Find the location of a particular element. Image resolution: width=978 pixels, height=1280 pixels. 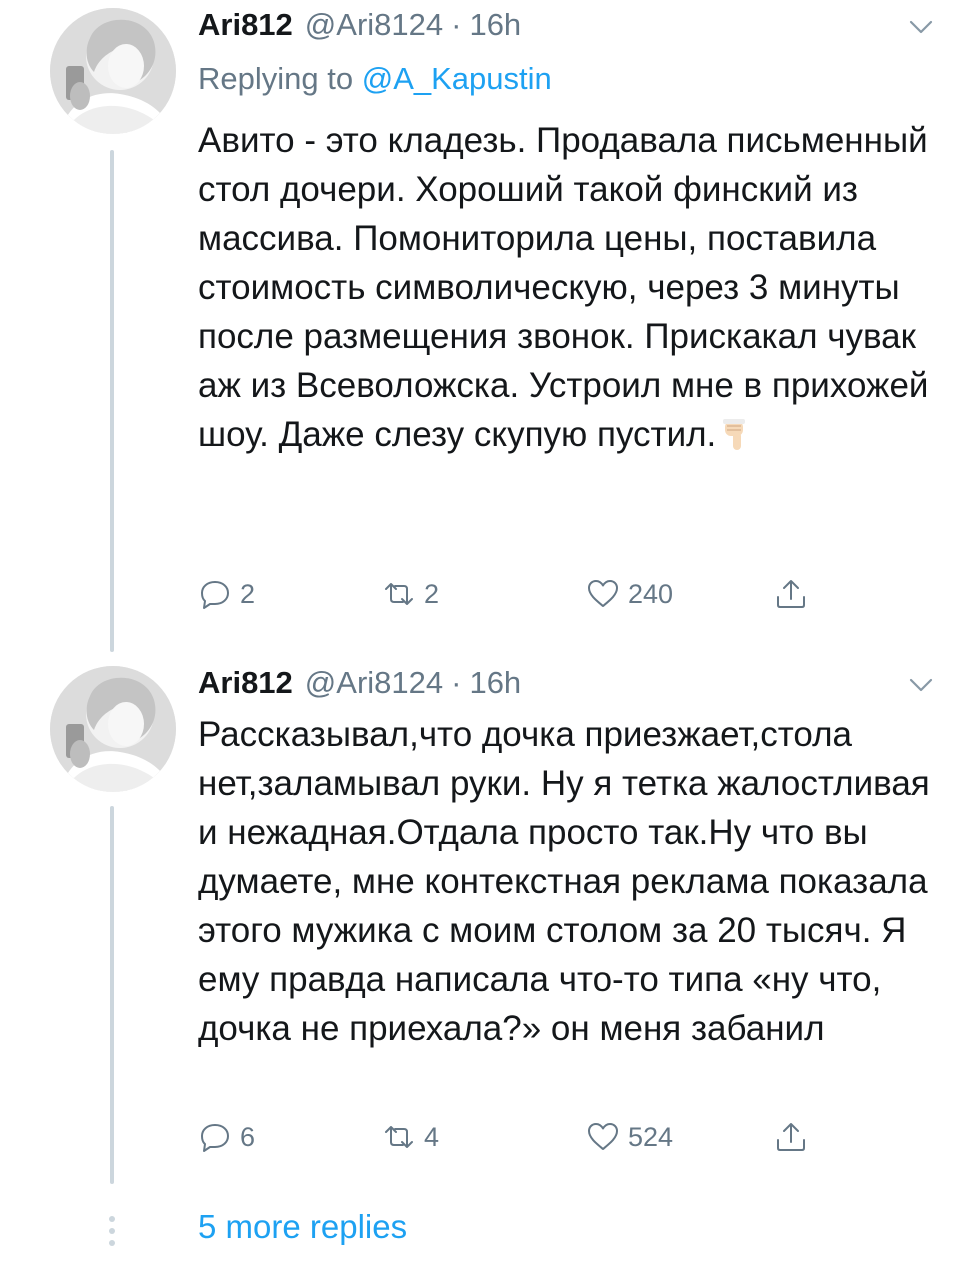

like-button: 524 is located at coordinates (629, 1137).